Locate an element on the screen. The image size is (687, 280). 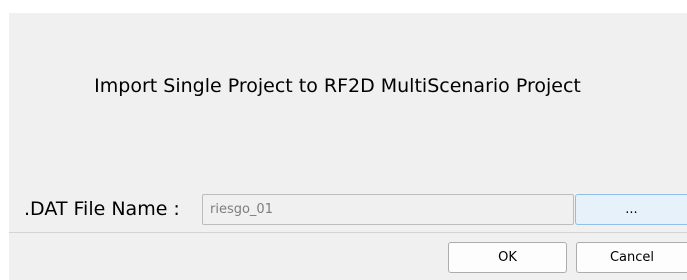
dat-file-name-input is located at coordinates (388, 209).